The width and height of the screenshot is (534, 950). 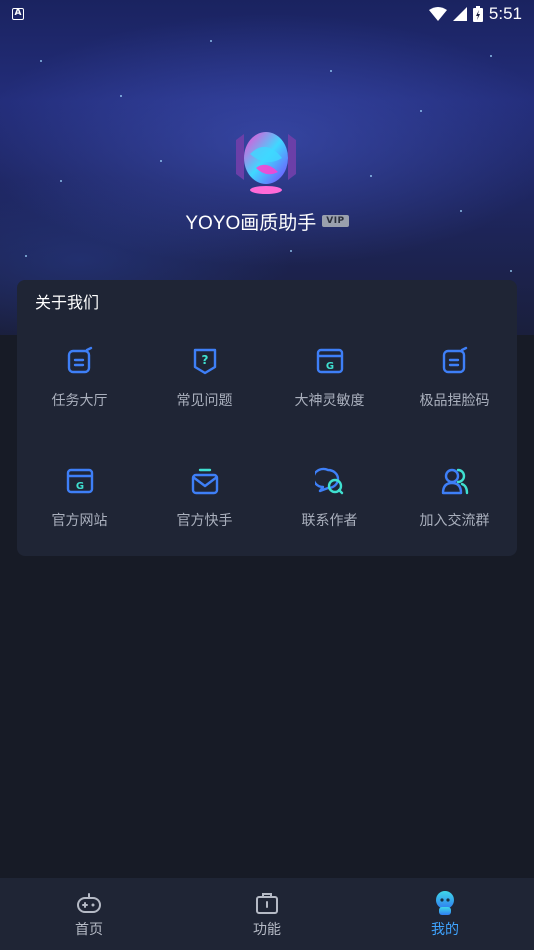 What do you see at coordinates (79, 401) in the screenshot?
I see `grid-item-label: 任务大厅` at bounding box center [79, 401].